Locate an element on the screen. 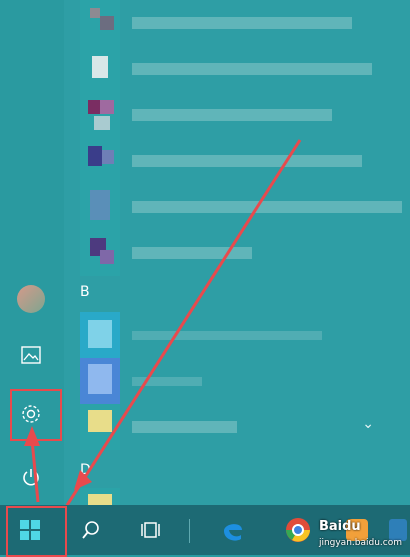  left-rail is located at coordinates (32, 252).